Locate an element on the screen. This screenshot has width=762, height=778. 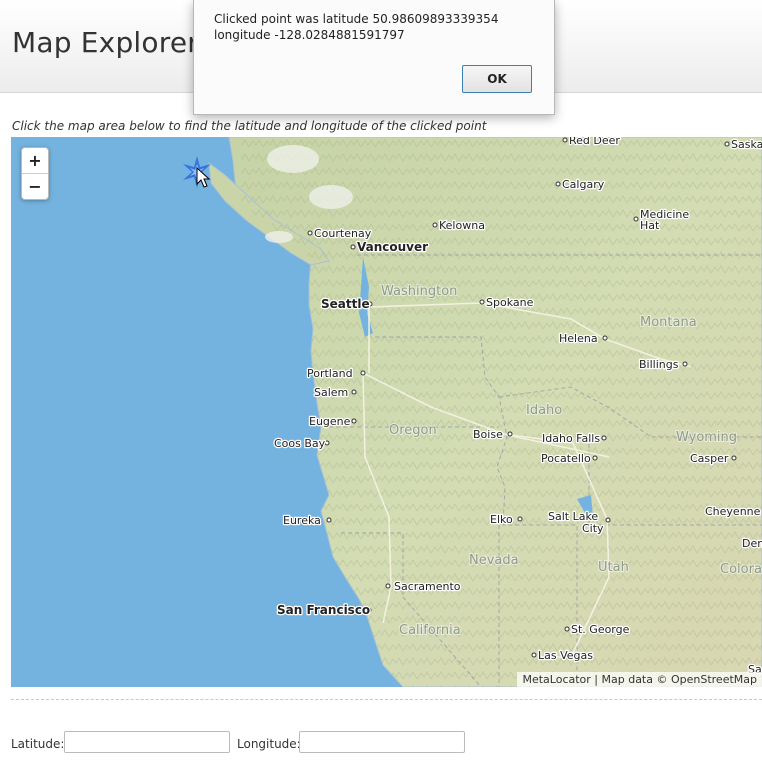
city-label: Las Vegas is located at coordinates (565, 655).